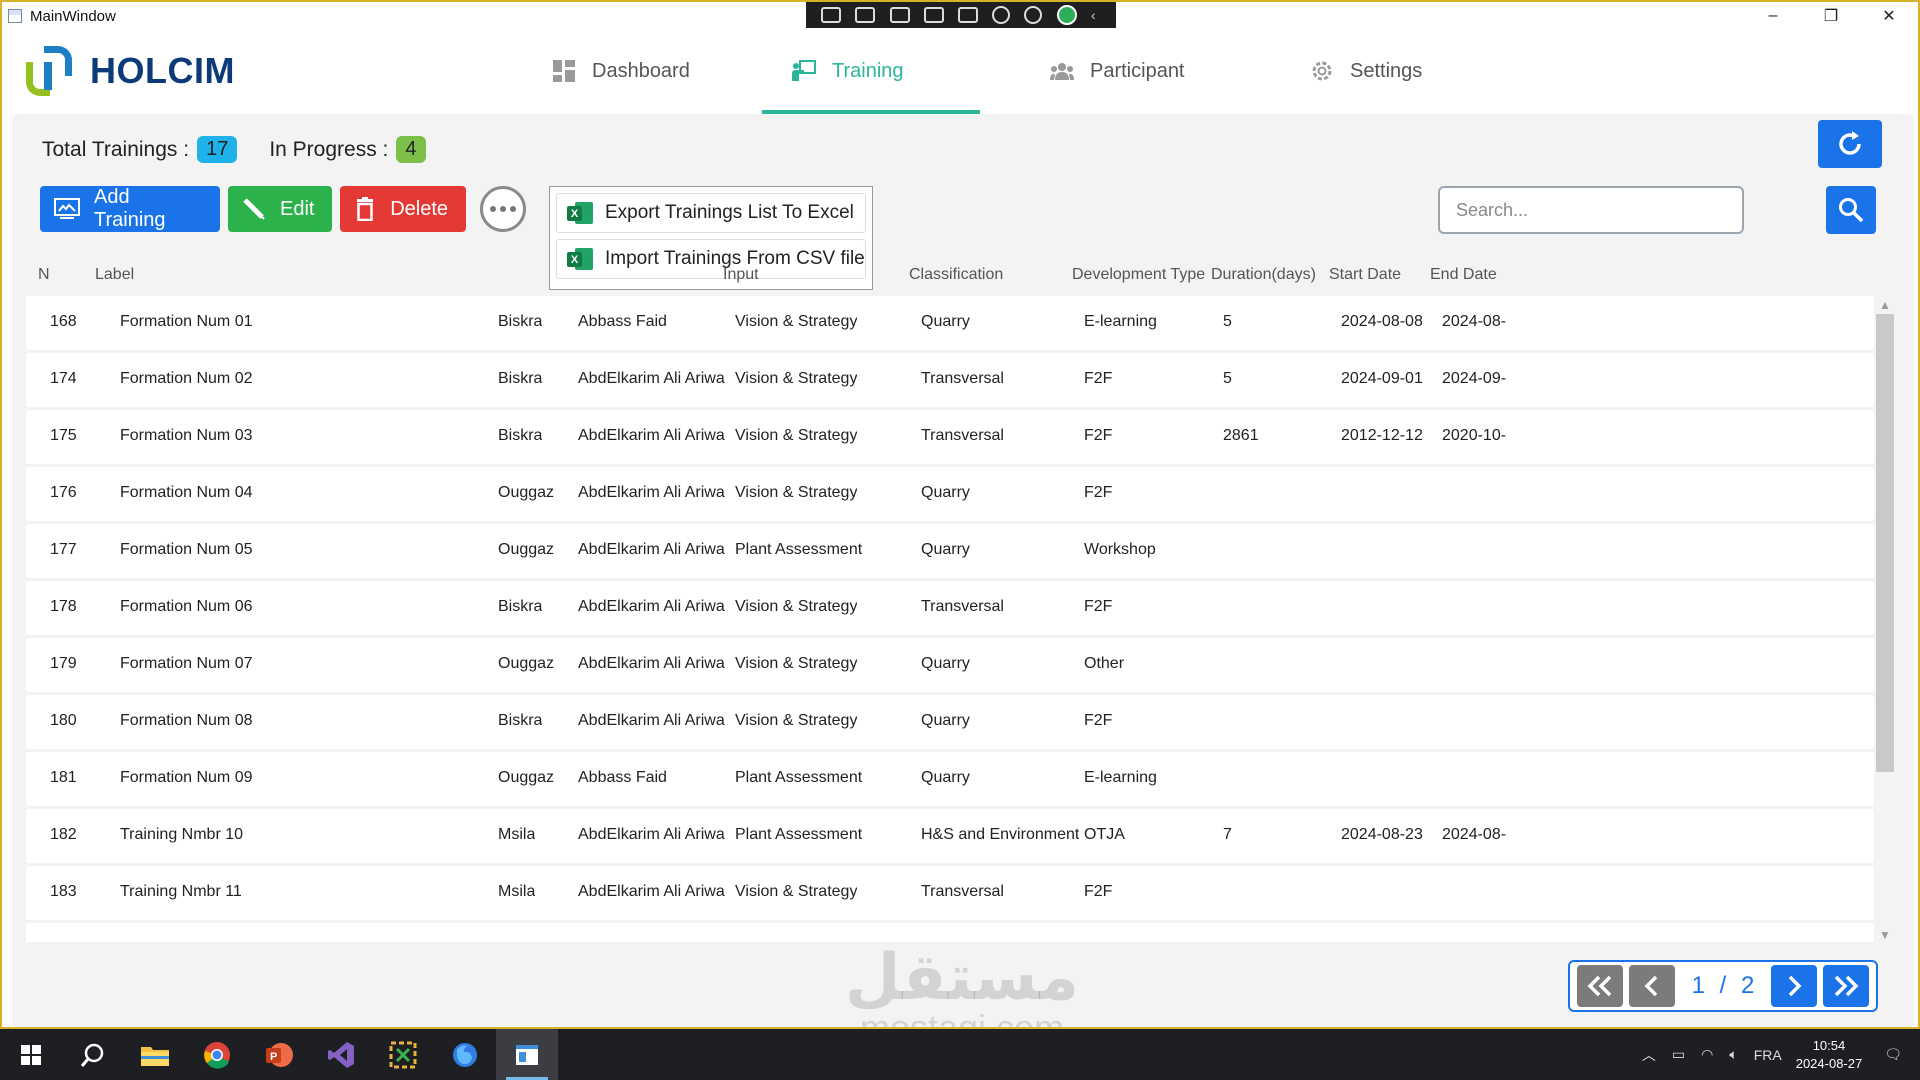  I want to click on clock: 10:54 2024-08-27, so click(1829, 1055).